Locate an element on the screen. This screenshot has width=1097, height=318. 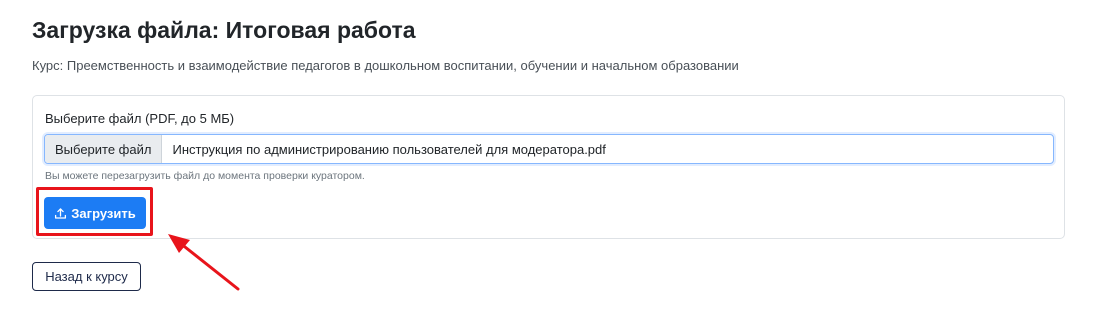
page-title: Загрузка файла: Итоговая работа is located at coordinates (224, 30).